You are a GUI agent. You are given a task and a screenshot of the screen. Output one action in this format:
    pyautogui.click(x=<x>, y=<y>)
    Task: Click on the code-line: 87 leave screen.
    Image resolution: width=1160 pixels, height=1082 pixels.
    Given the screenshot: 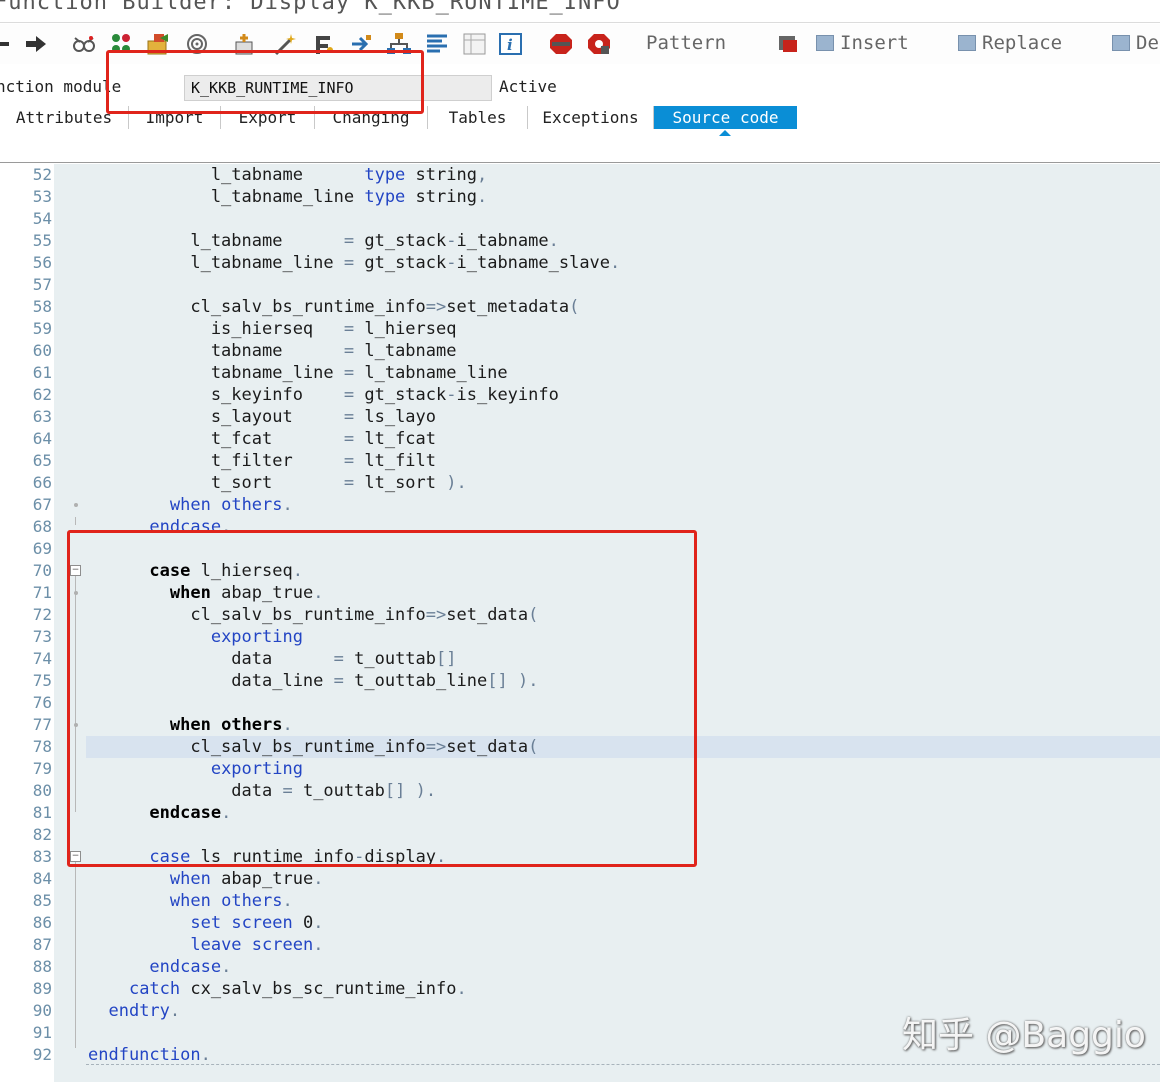 What is the action you would take?
    pyautogui.click(x=580, y=945)
    